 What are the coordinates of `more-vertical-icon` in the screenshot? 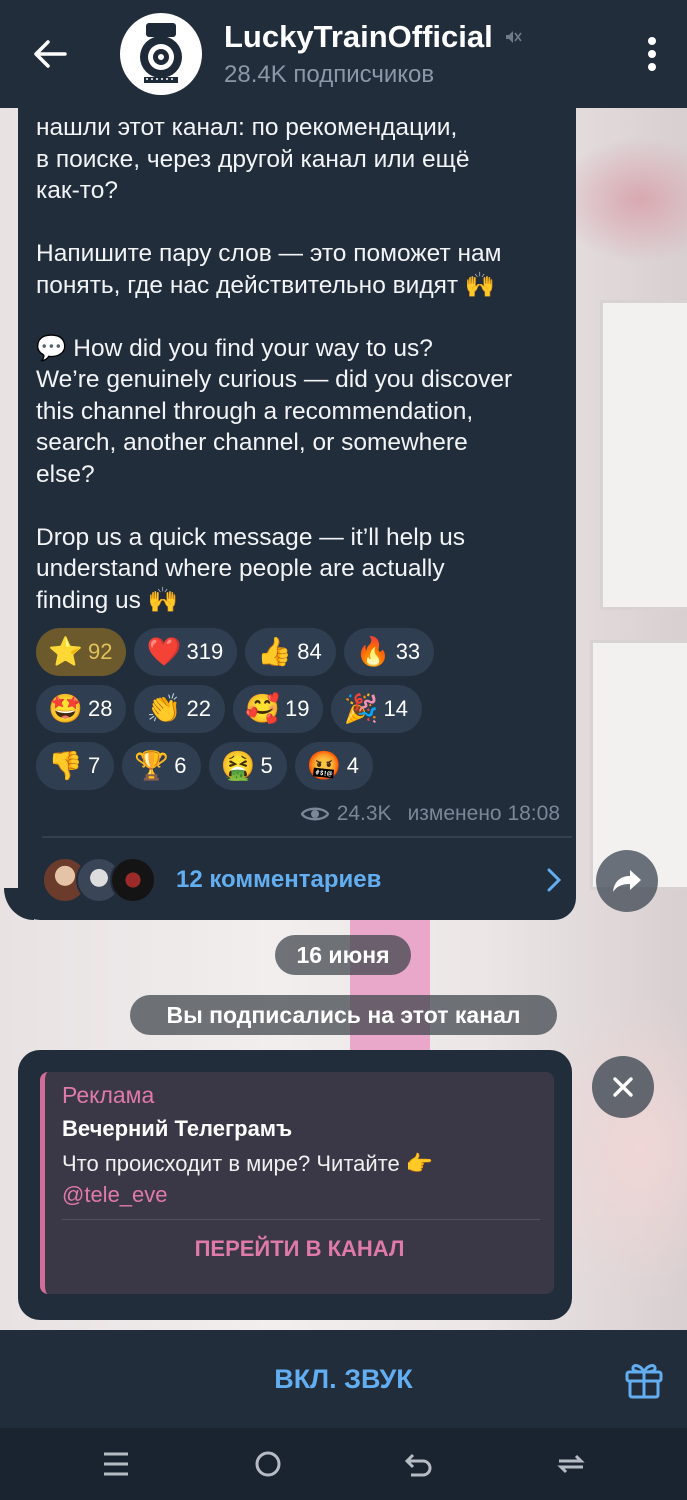 It's located at (652, 54).